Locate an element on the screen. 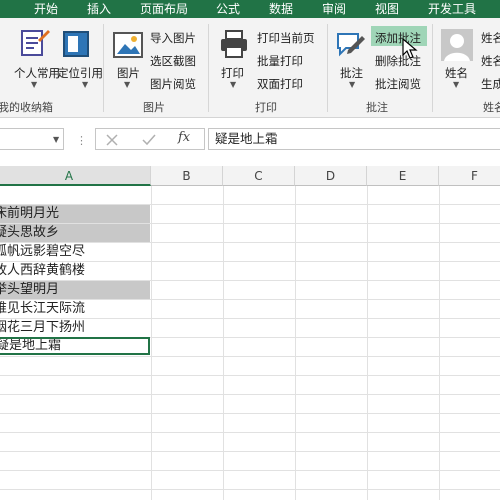 This screenshot has height=500, width=500. column-header-f: F is located at coordinates (469, 176).